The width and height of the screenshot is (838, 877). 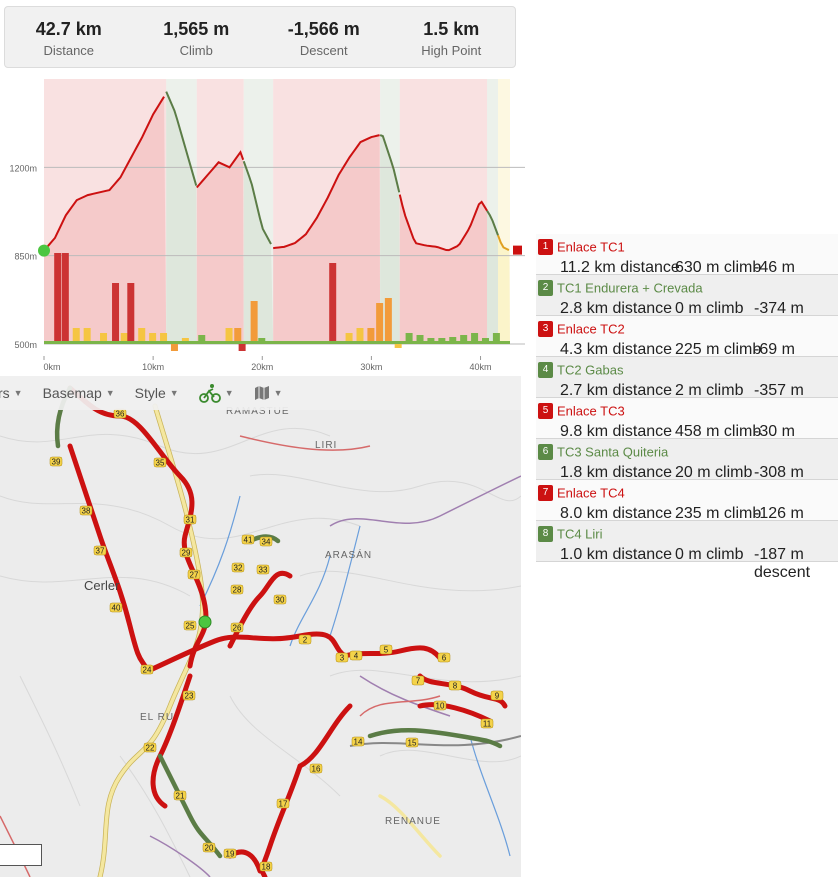 I want to click on descent-value: -357 m, so click(x=779, y=390).